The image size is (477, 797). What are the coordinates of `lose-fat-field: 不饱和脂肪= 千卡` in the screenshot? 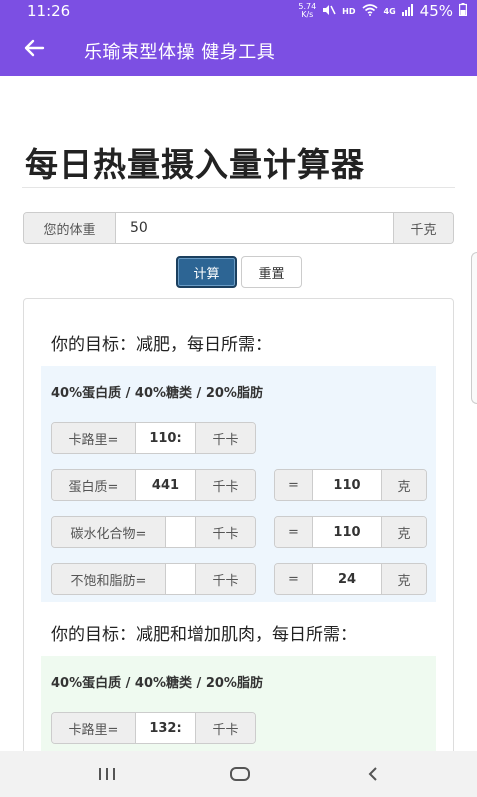 It's located at (153, 579).